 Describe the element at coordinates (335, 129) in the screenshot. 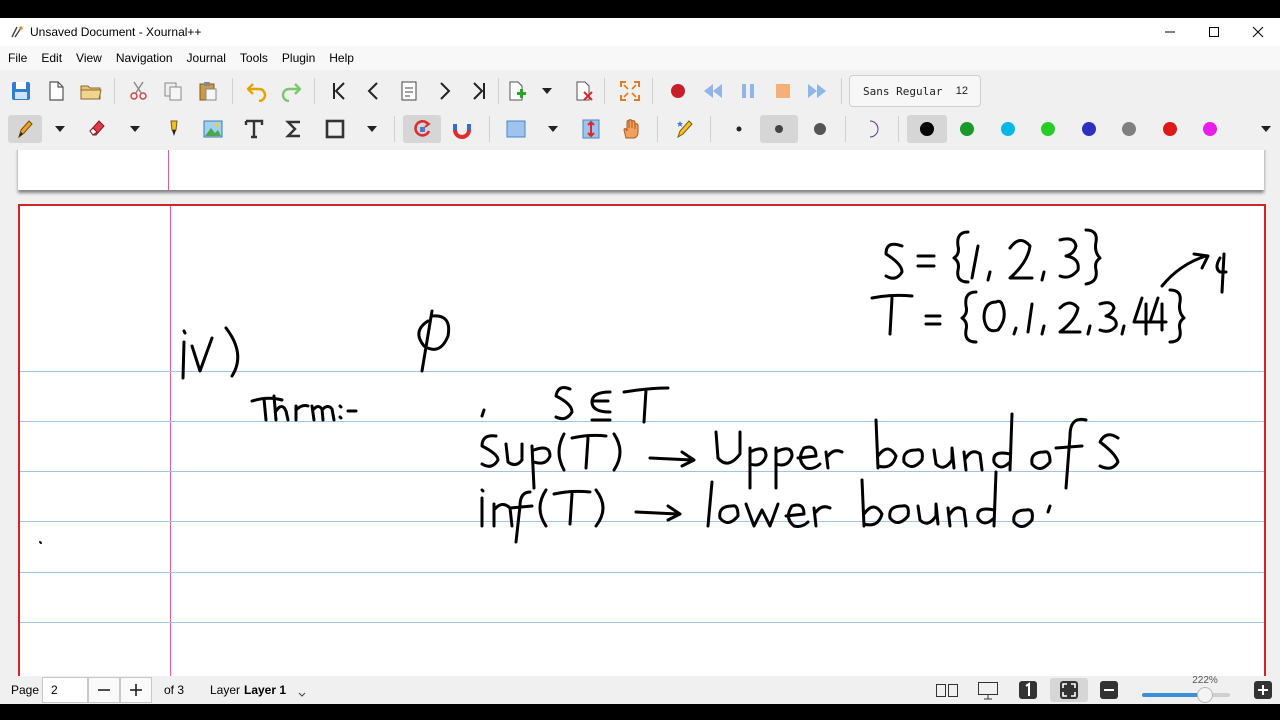

I see `shape-tool-button` at that location.